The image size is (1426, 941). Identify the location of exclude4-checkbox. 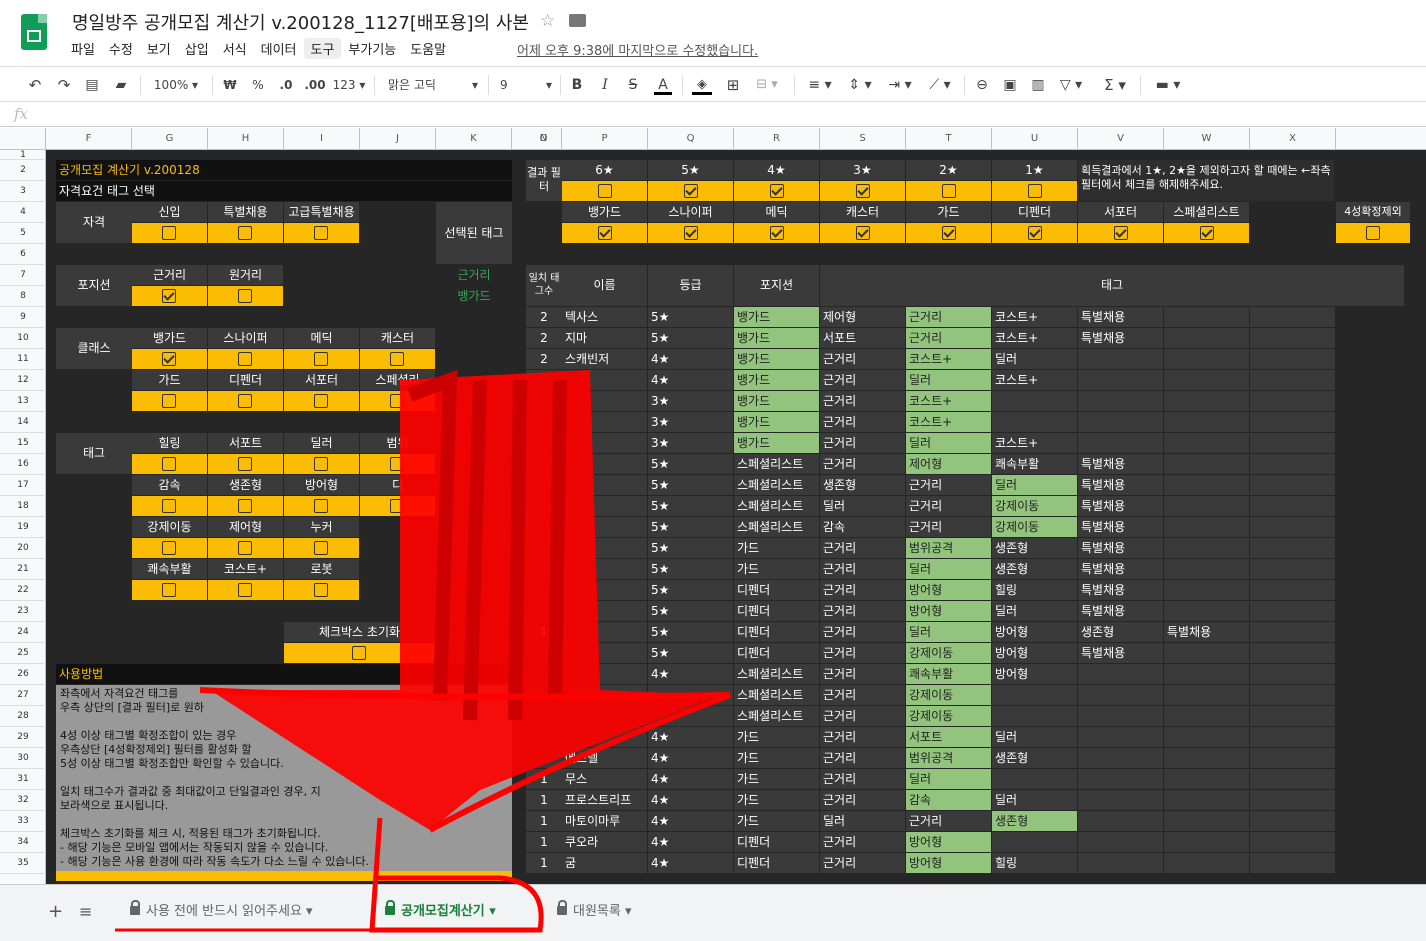
(1373, 233).